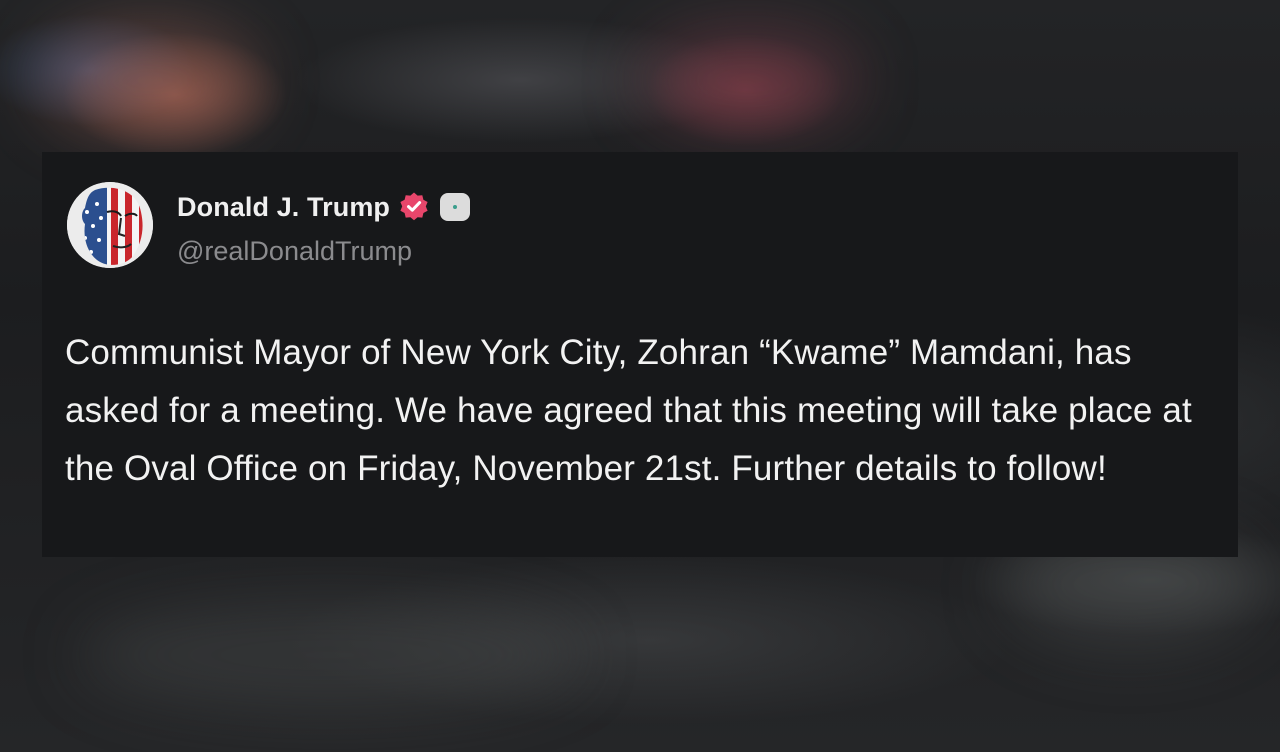 This screenshot has width=1280, height=752. I want to click on avatar, so click(110, 225).